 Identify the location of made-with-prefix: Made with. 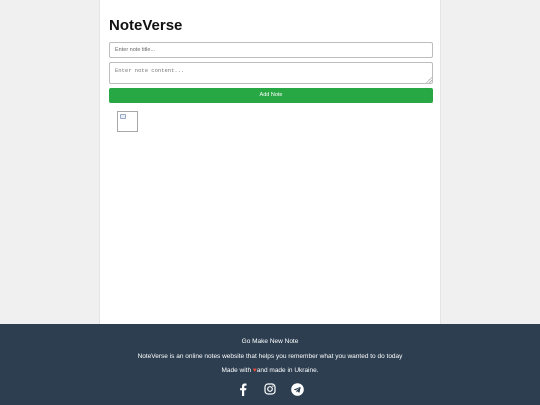
(236, 370).